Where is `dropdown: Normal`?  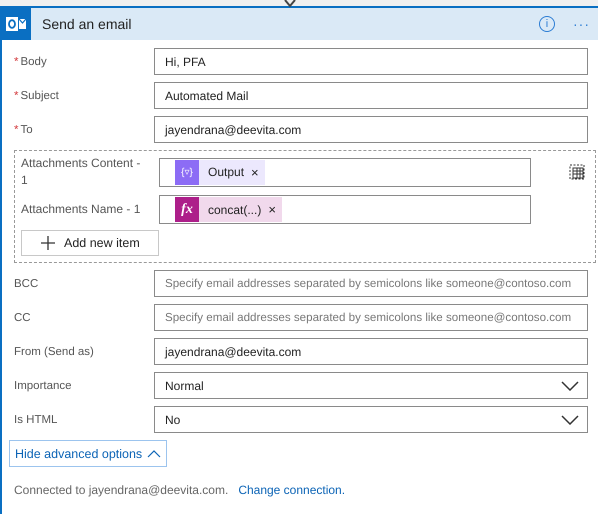 dropdown: Normal is located at coordinates (371, 385).